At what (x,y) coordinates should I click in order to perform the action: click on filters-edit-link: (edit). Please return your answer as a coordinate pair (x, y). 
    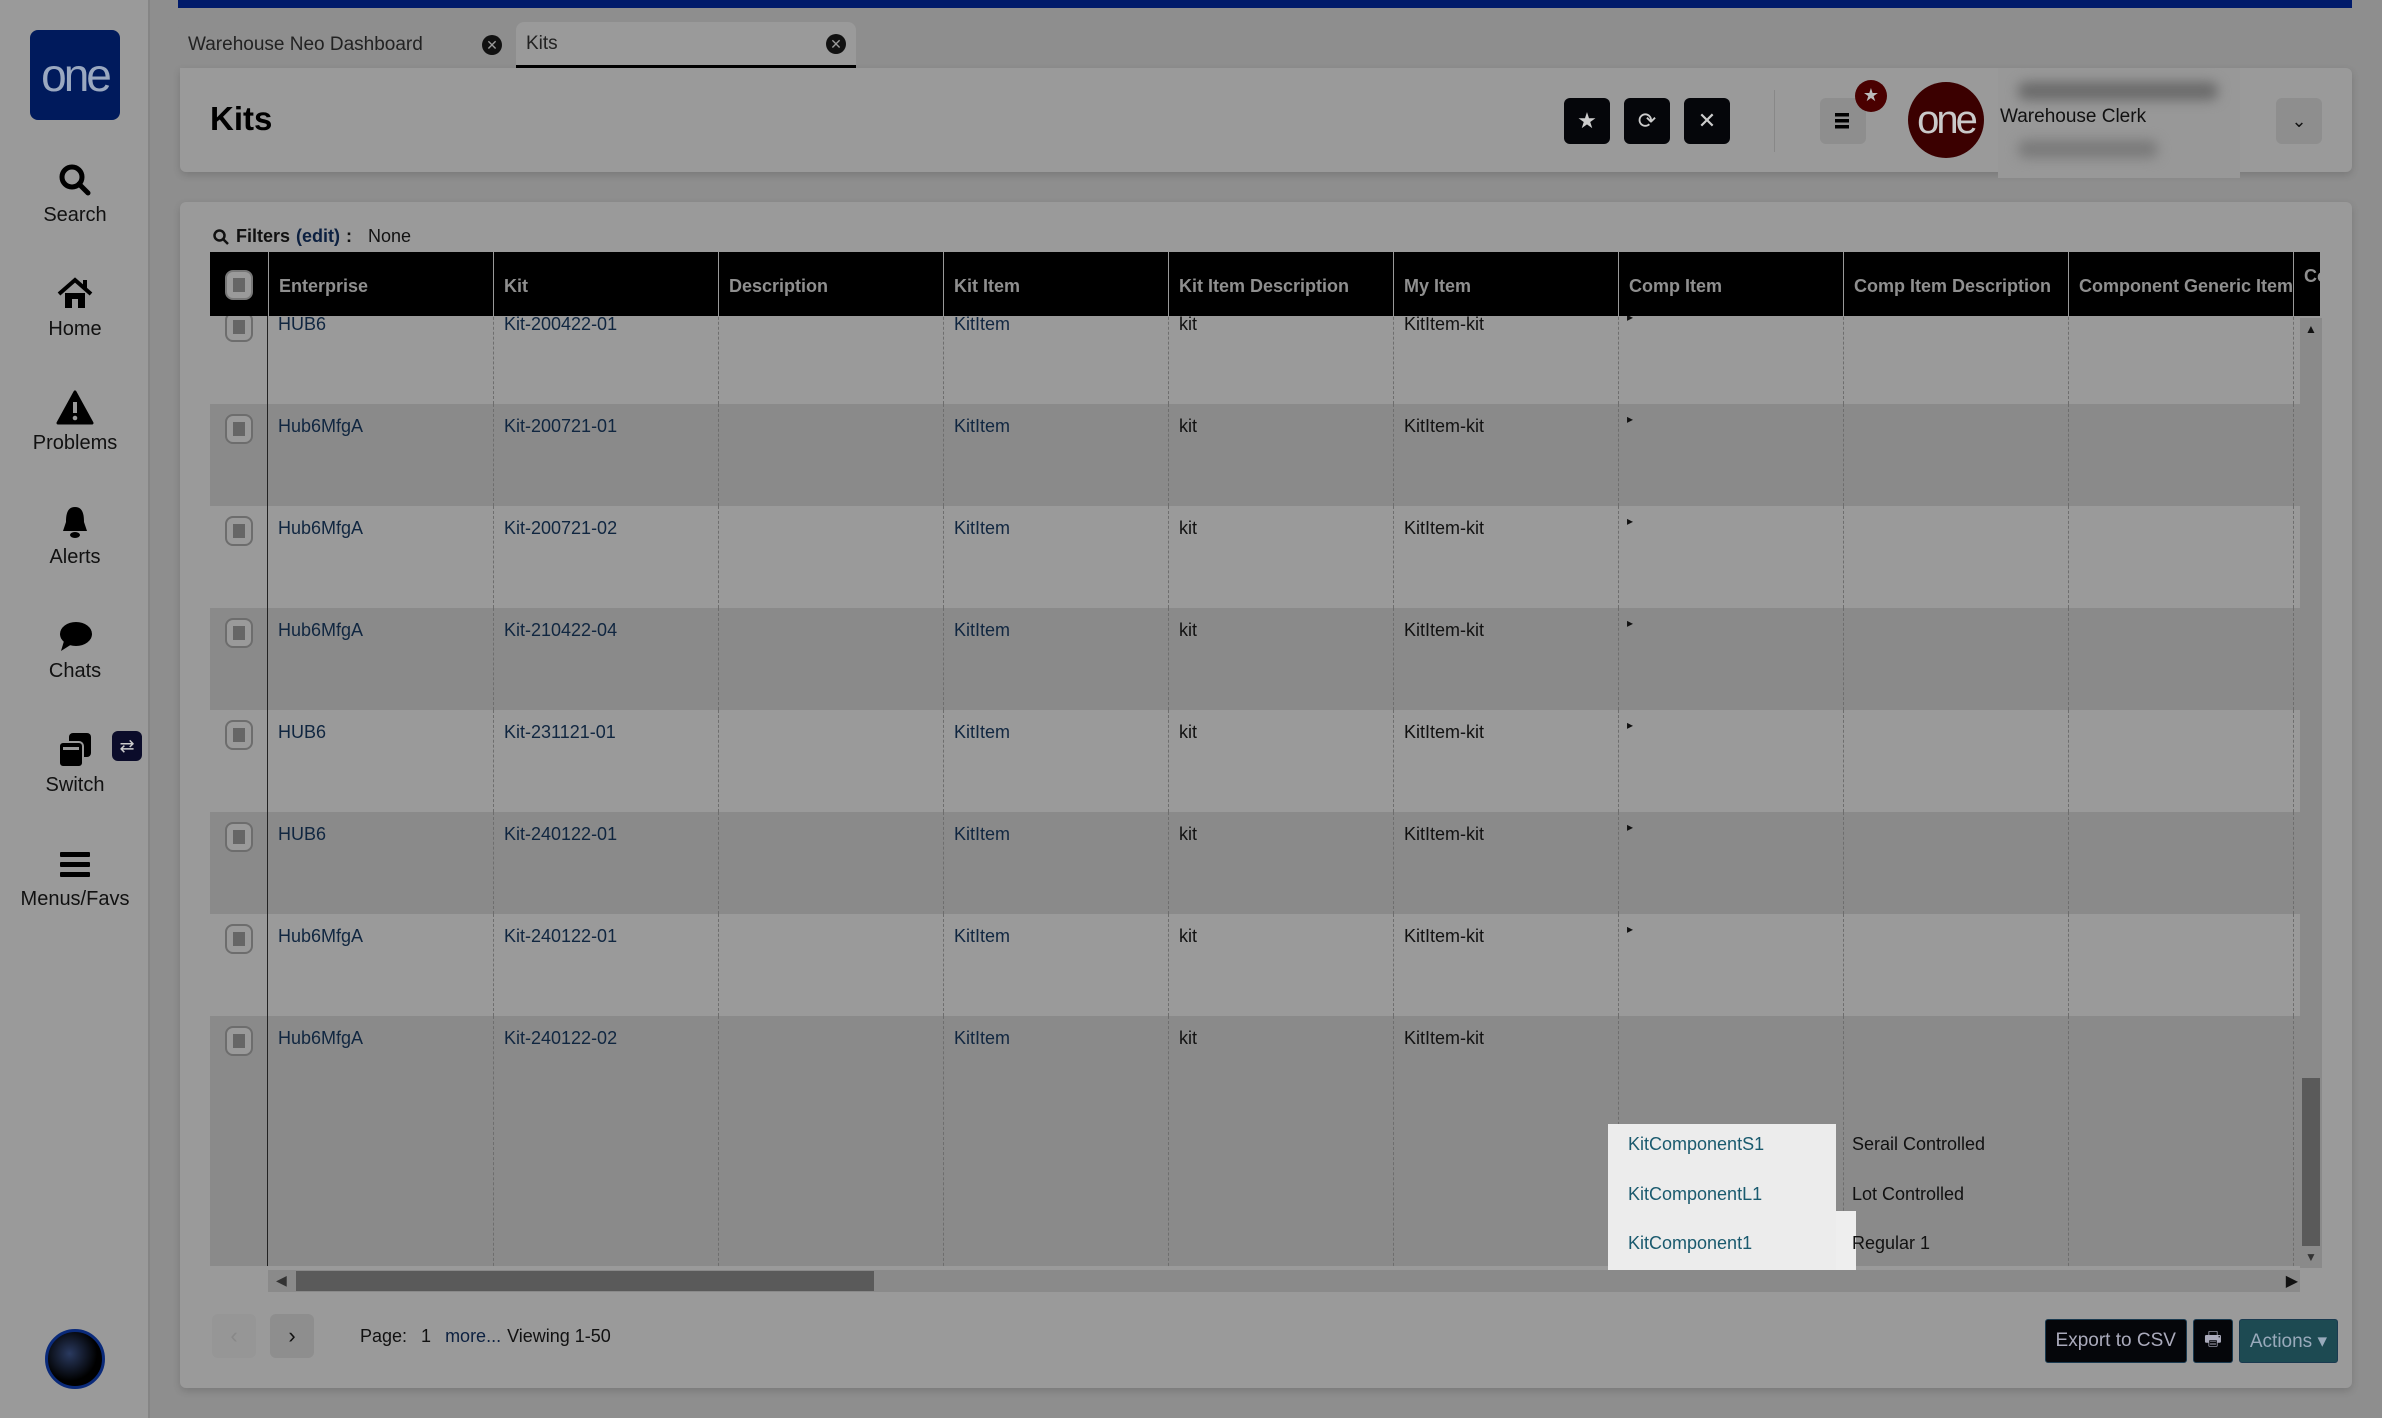
    Looking at the image, I should click on (318, 236).